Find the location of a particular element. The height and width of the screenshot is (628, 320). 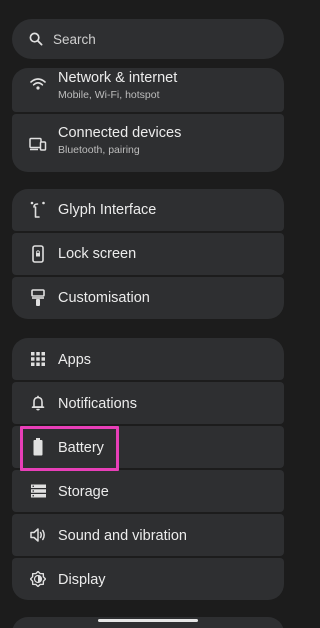

settings-item-subtitle: Mobile, Wi-Fi, hotspot is located at coordinates (109, 95).